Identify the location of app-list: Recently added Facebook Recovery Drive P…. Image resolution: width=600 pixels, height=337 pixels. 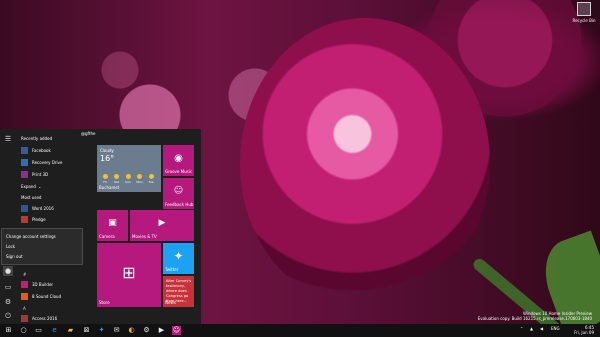
(55, 227).